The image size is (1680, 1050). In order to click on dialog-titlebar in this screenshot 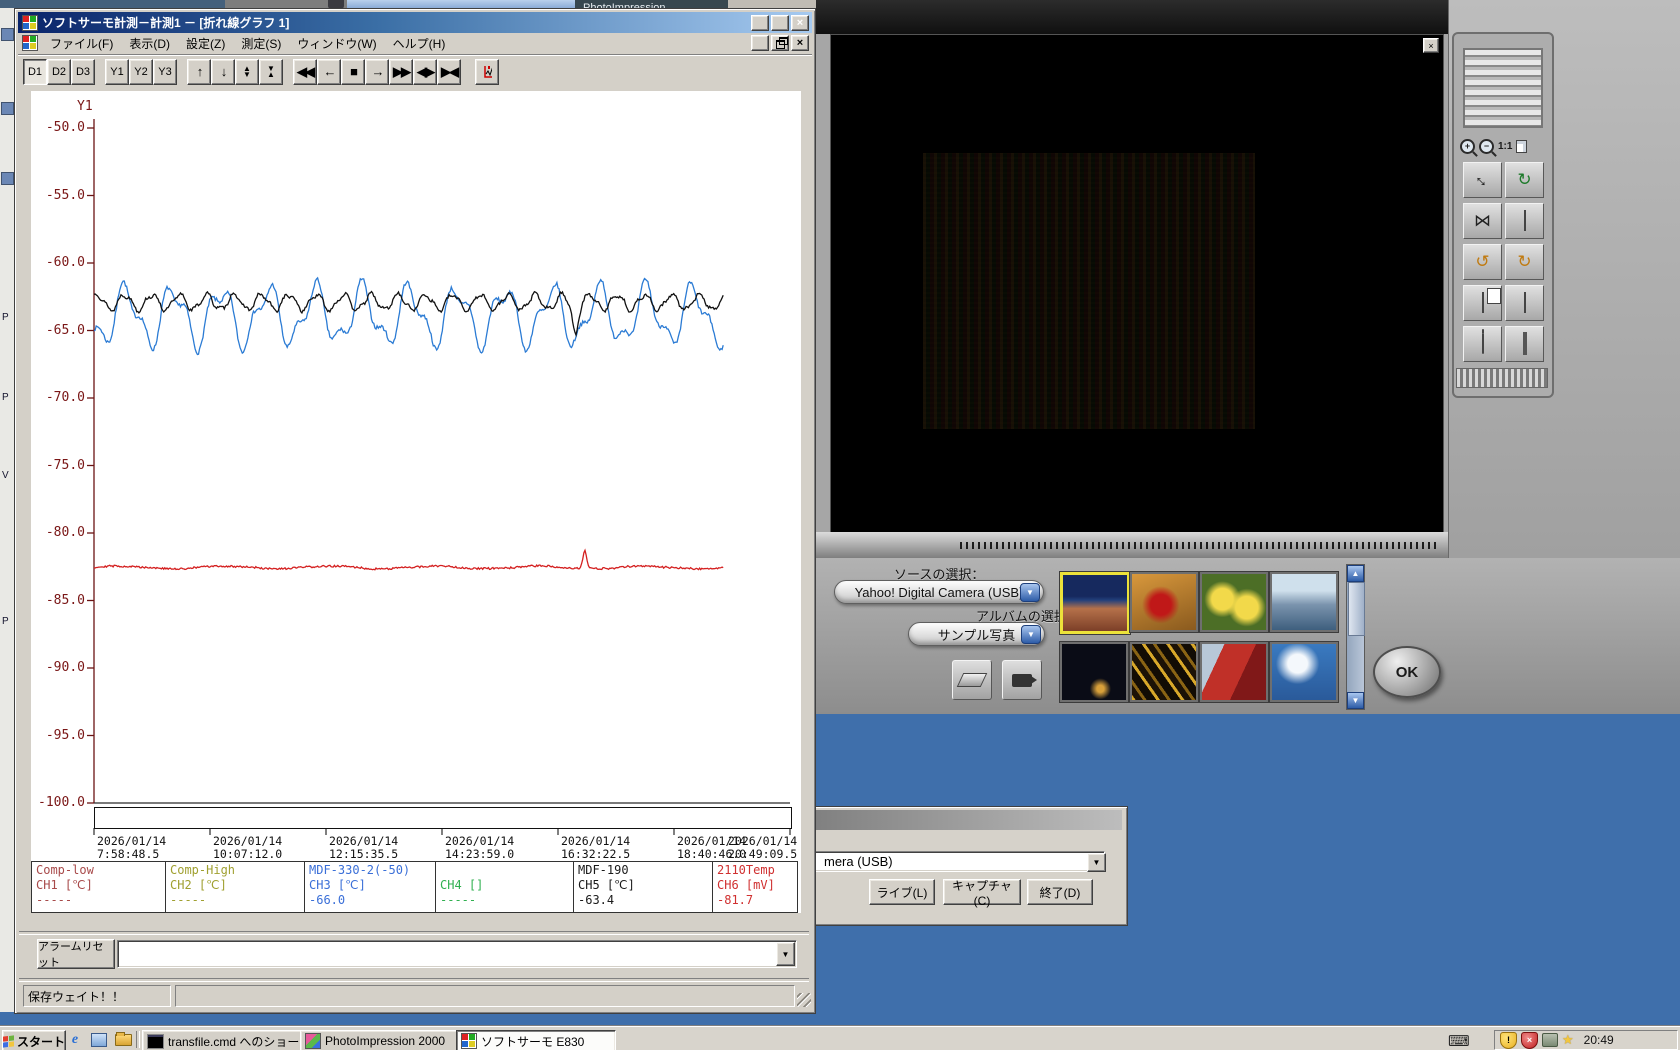, I will do `click(958, 820)`.